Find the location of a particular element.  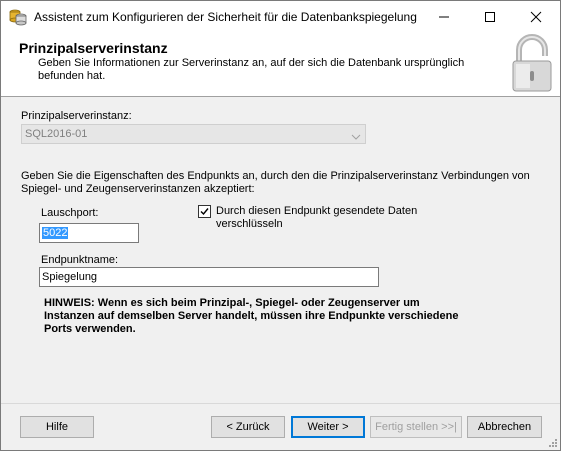

checkmark-icon is located at coordinates (204, 212).